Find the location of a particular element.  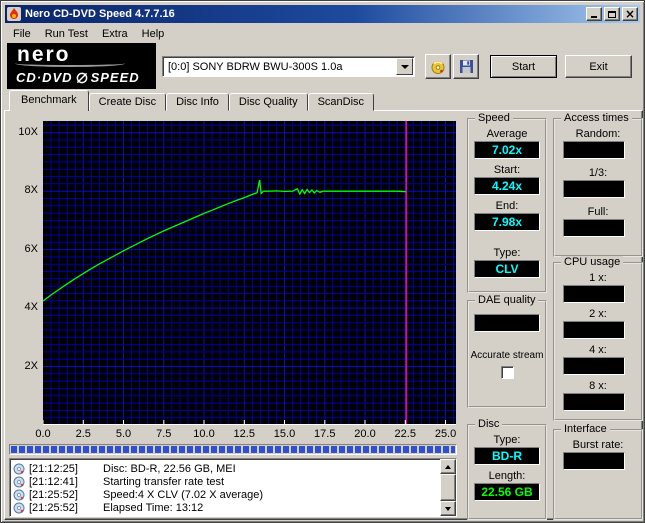

disc-length-value: 22.56 GB is located at coordinates (507, 492).